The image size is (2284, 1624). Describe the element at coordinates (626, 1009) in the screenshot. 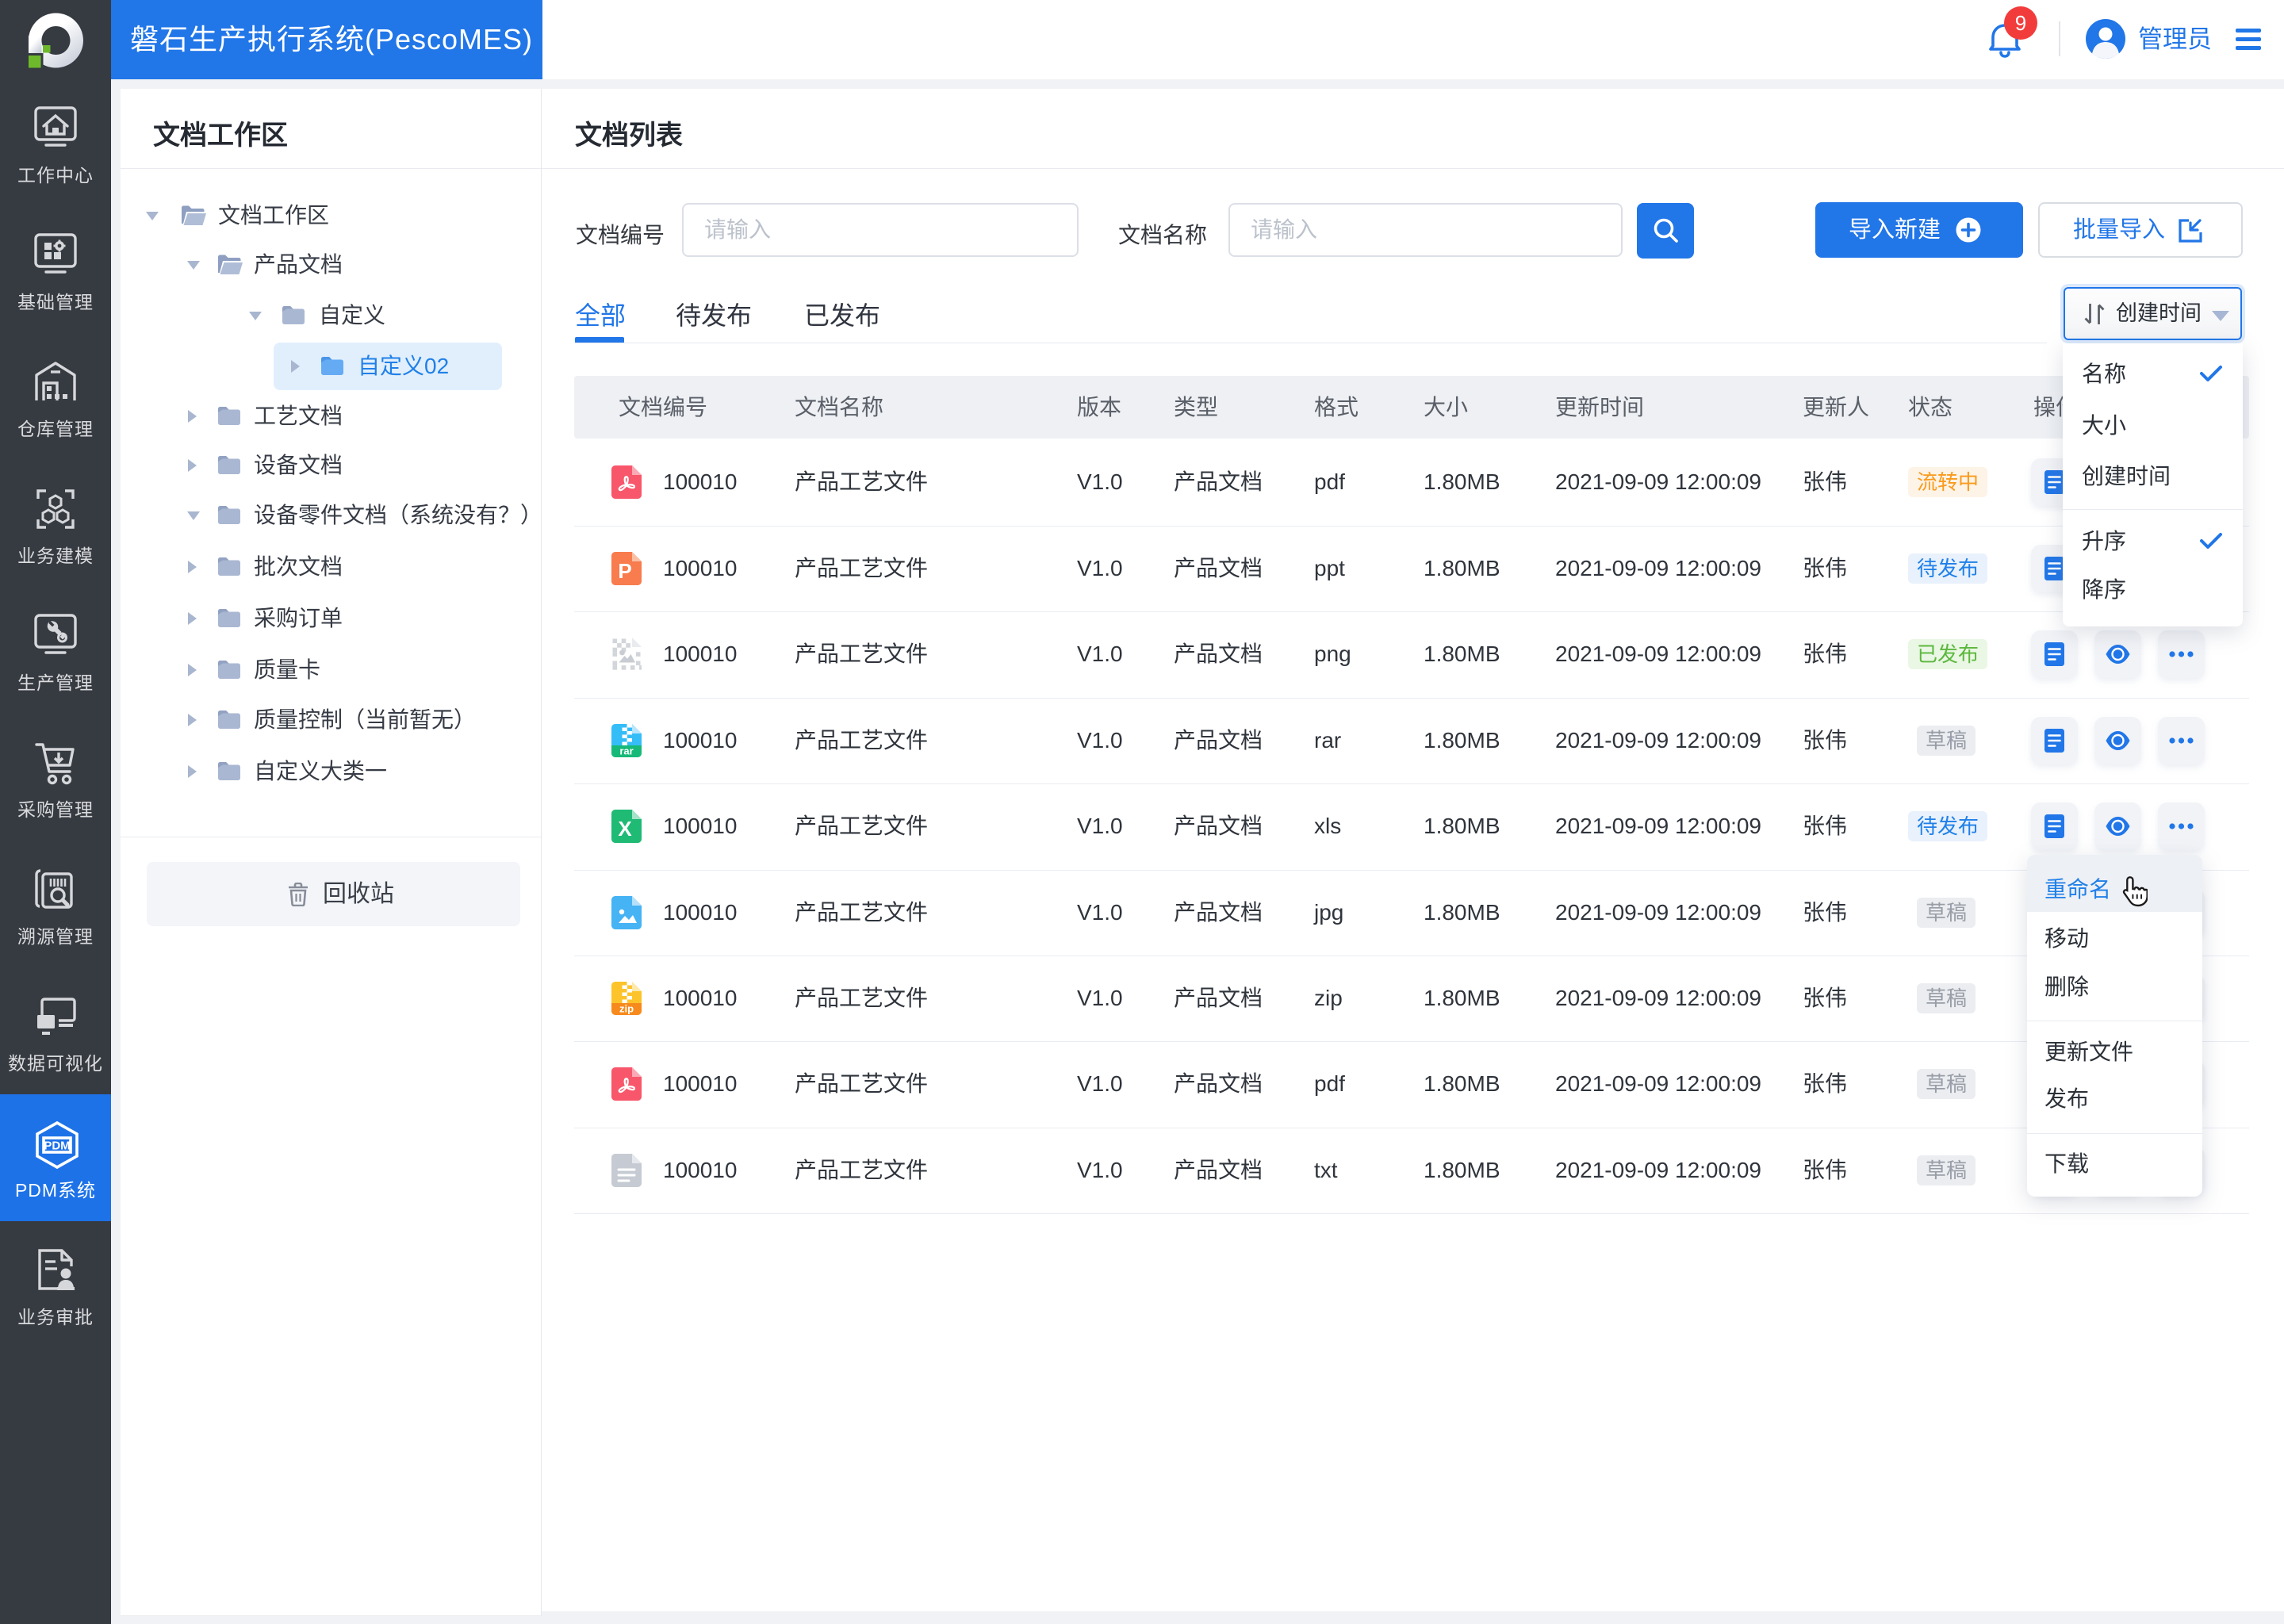

I see `svg-text: zip` at that location.